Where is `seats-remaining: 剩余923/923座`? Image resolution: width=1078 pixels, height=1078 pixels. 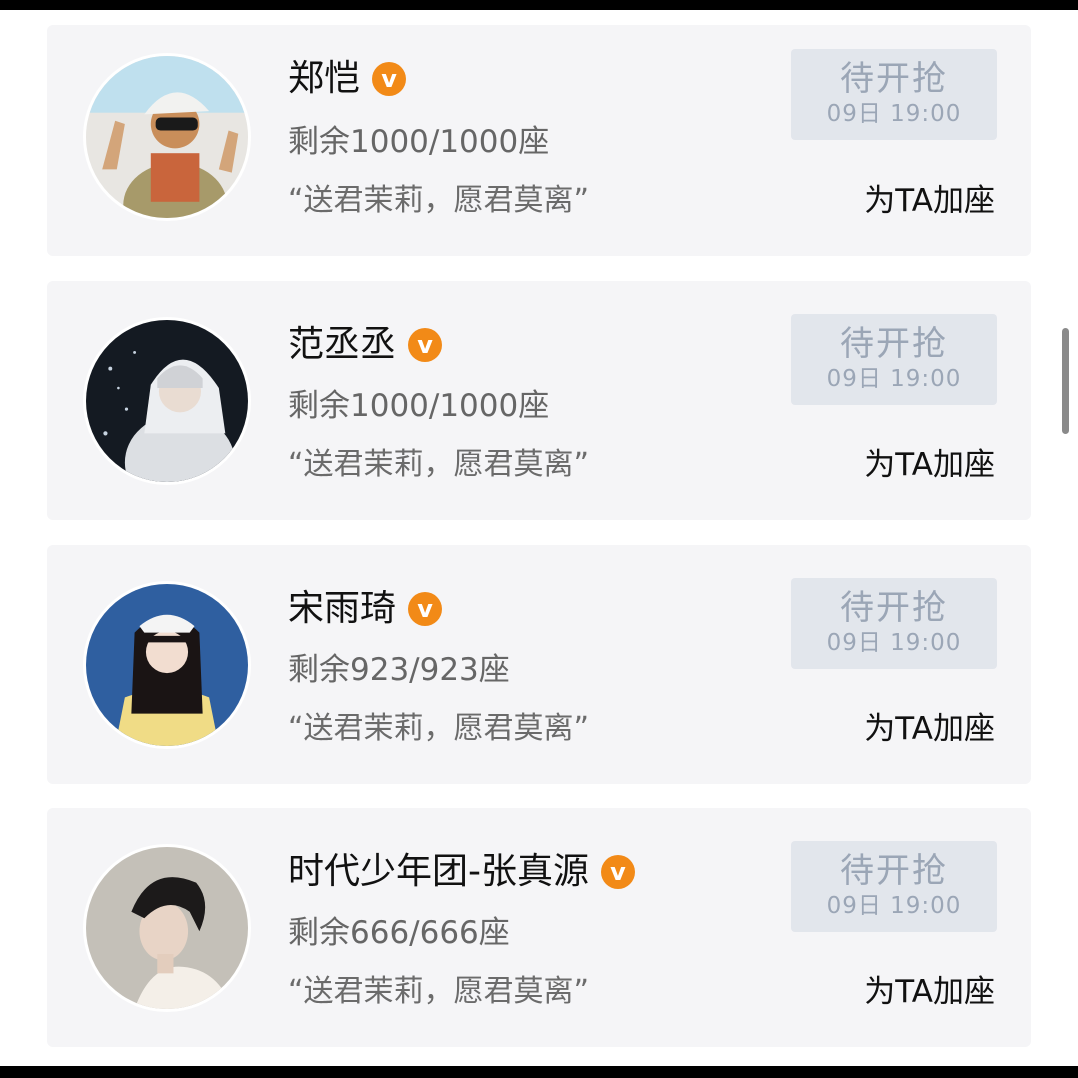
seats-remaining: 剩余923/923座 is located at coordinates (399, 670).